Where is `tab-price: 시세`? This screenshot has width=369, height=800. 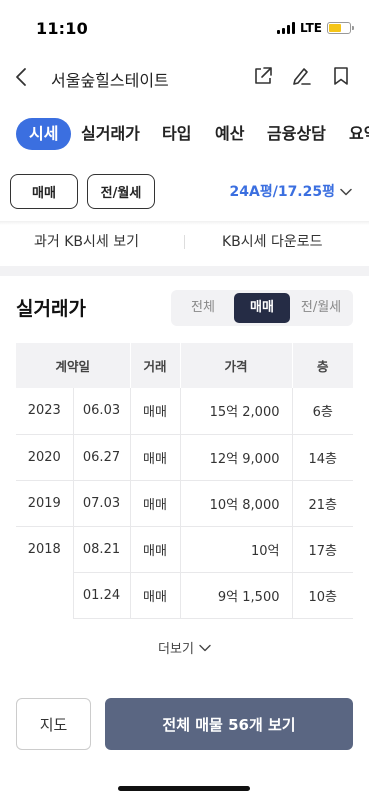 tab-price: 시세 is located at coordinates (44, 134).